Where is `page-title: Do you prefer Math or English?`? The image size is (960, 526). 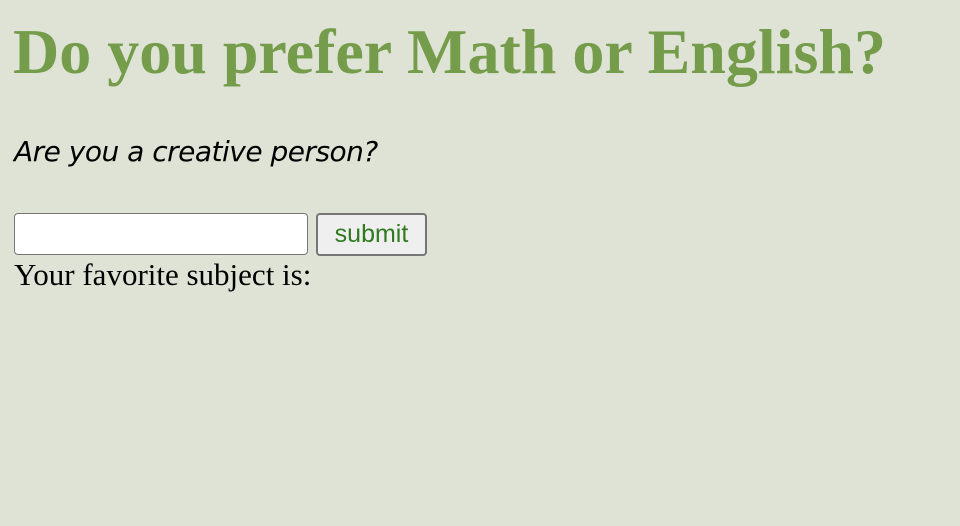
page-title: Do you prefer Math or English? is located at coordinates (449, 51).